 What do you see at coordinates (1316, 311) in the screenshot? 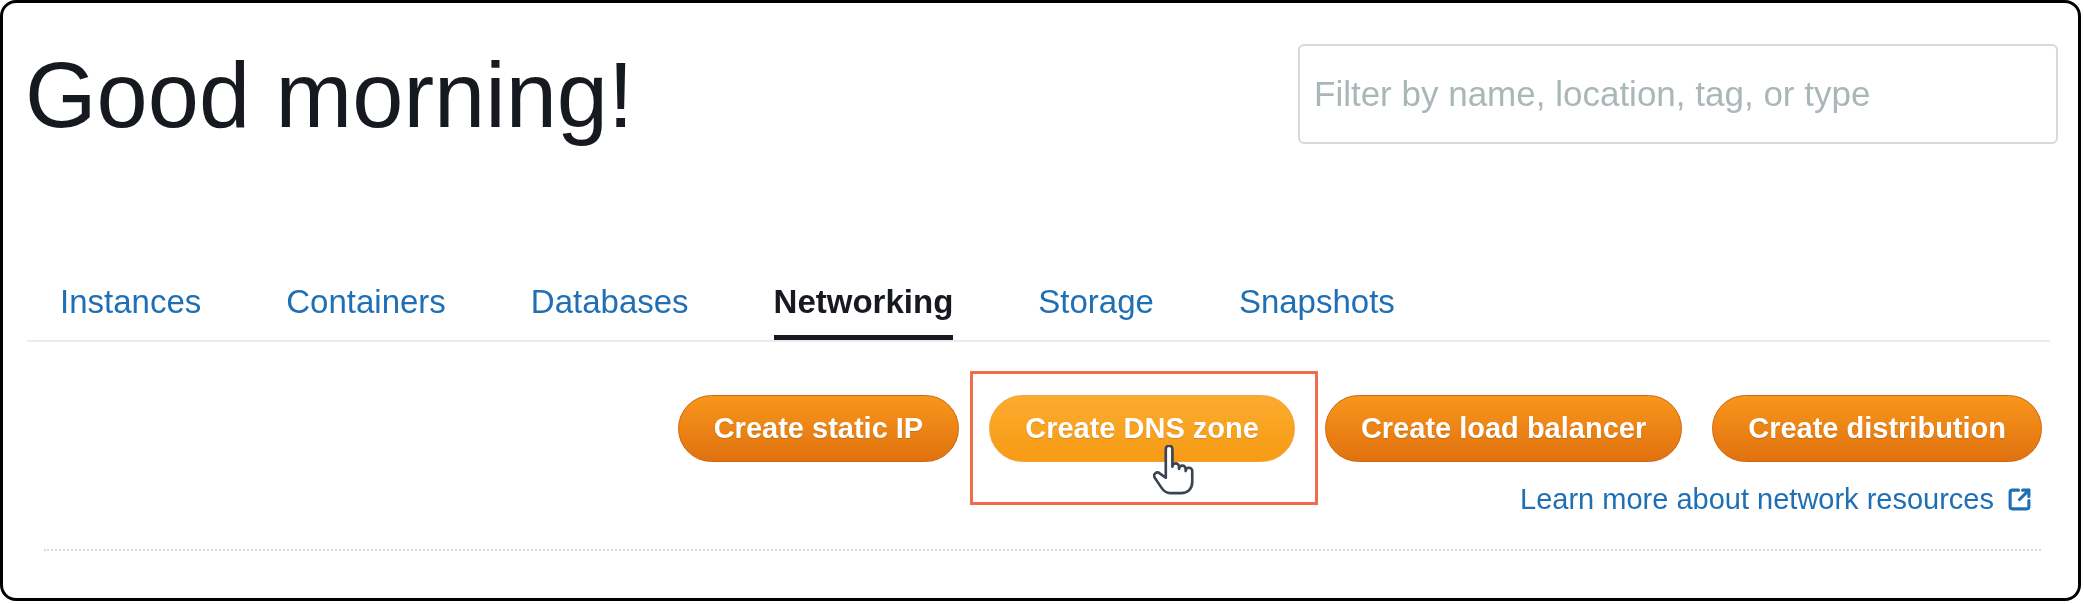
I see `tab: Snapshots` at bounding box center [1316, 311].